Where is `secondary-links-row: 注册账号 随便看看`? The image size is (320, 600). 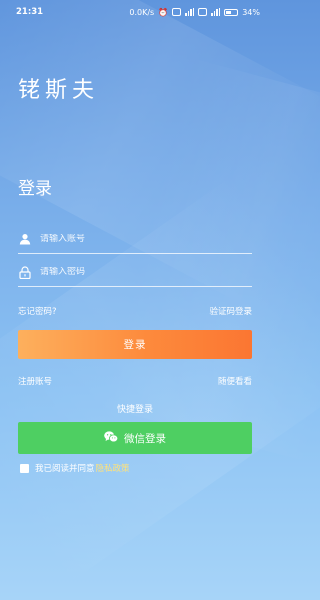
secondary-links-row: 注册账号 随便看看 is located at coordinates (135, 381).